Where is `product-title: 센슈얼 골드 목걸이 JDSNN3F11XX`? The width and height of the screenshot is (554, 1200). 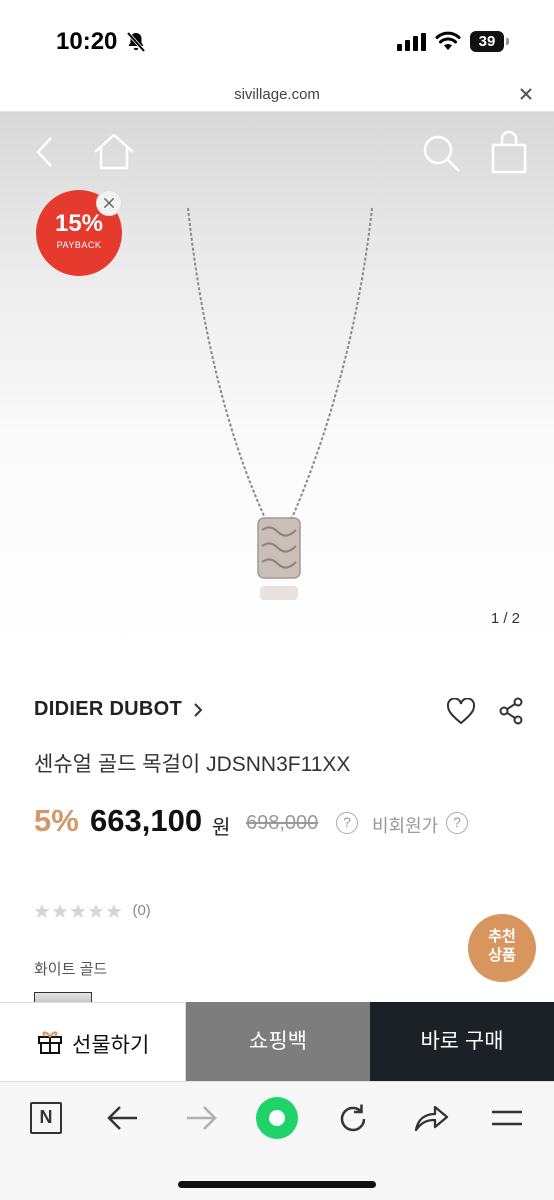 product-title: 센슈얼 골드 목걸이 JDSNN3F11XX is located at coordinates (192, 764).